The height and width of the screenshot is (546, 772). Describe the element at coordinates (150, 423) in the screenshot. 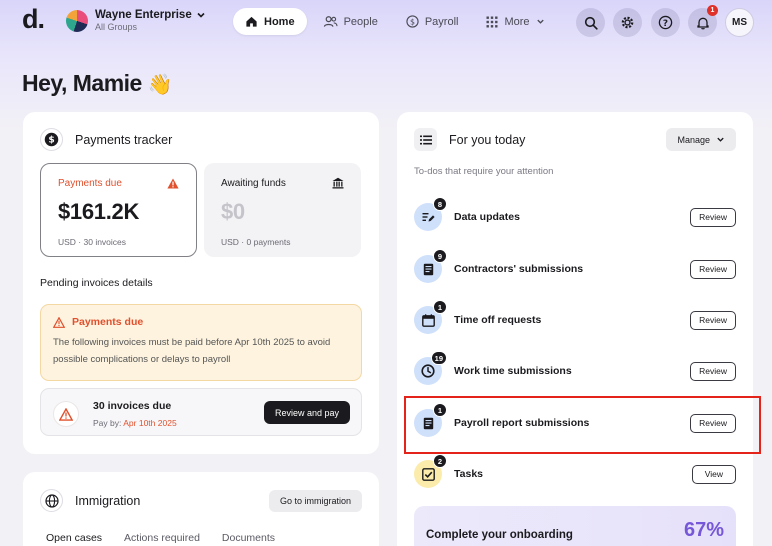

I see `pay-by-date: Apr 10th 2025` at that location.